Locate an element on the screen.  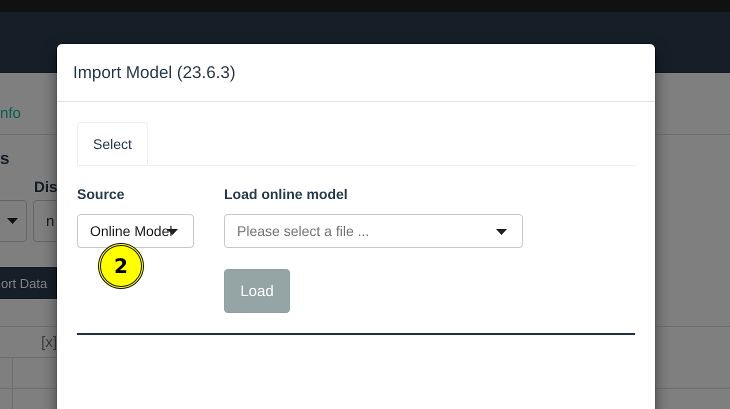
field-label: Source is located at coordinates (100, 195).